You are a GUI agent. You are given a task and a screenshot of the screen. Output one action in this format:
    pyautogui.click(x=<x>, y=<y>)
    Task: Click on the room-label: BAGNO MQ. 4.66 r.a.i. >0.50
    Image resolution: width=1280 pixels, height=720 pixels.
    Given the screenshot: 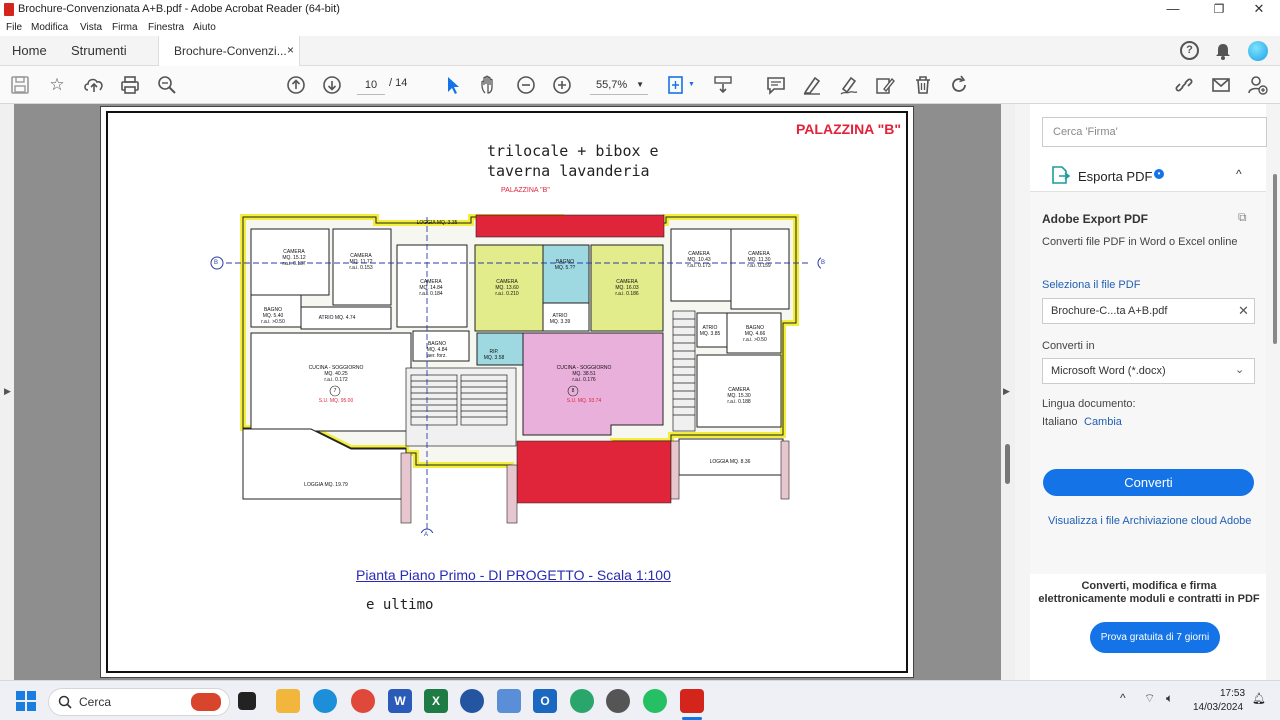 What is the action you would take?
    pyautogui.click(x=755, y=334)
    